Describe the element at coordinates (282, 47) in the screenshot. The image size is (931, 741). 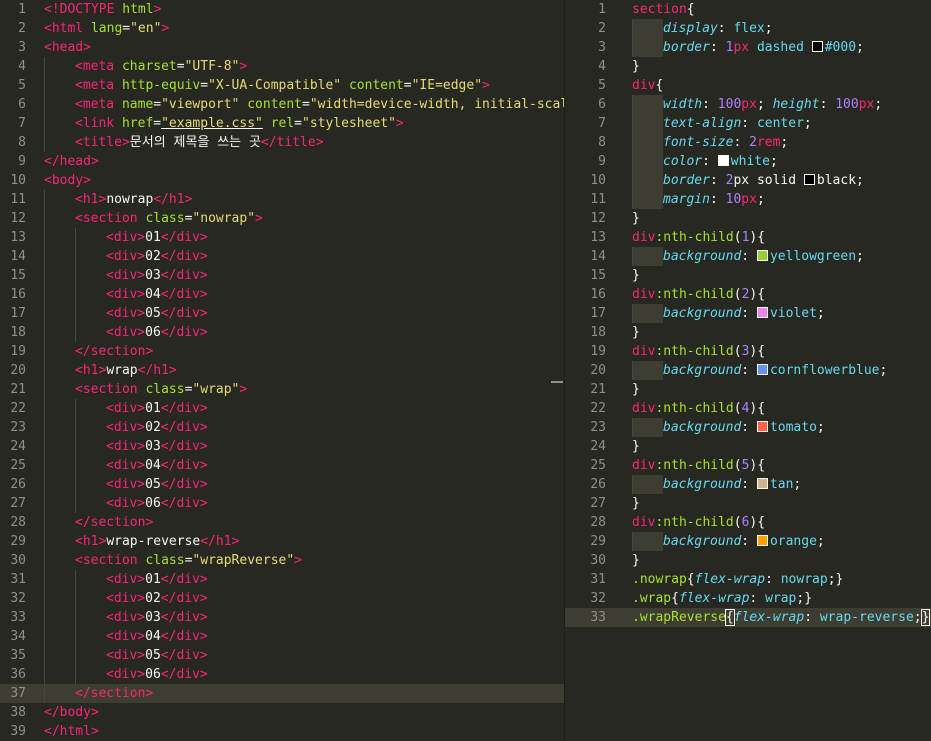
I see `code-line: 3 <head>` at that location.